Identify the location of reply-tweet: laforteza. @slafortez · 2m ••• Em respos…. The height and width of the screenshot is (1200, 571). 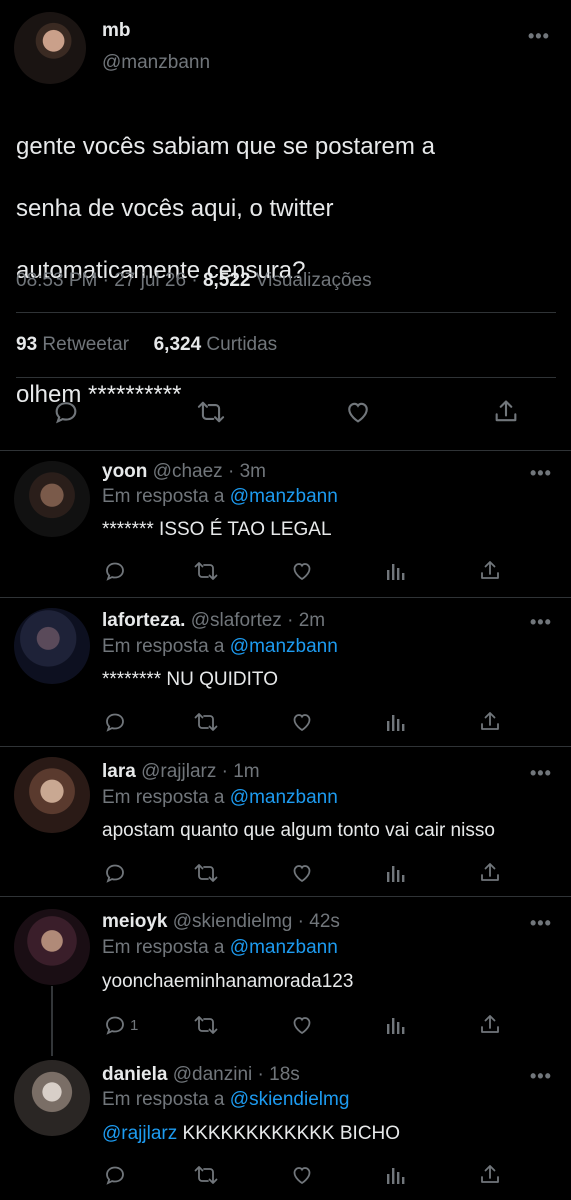
(285, 672).